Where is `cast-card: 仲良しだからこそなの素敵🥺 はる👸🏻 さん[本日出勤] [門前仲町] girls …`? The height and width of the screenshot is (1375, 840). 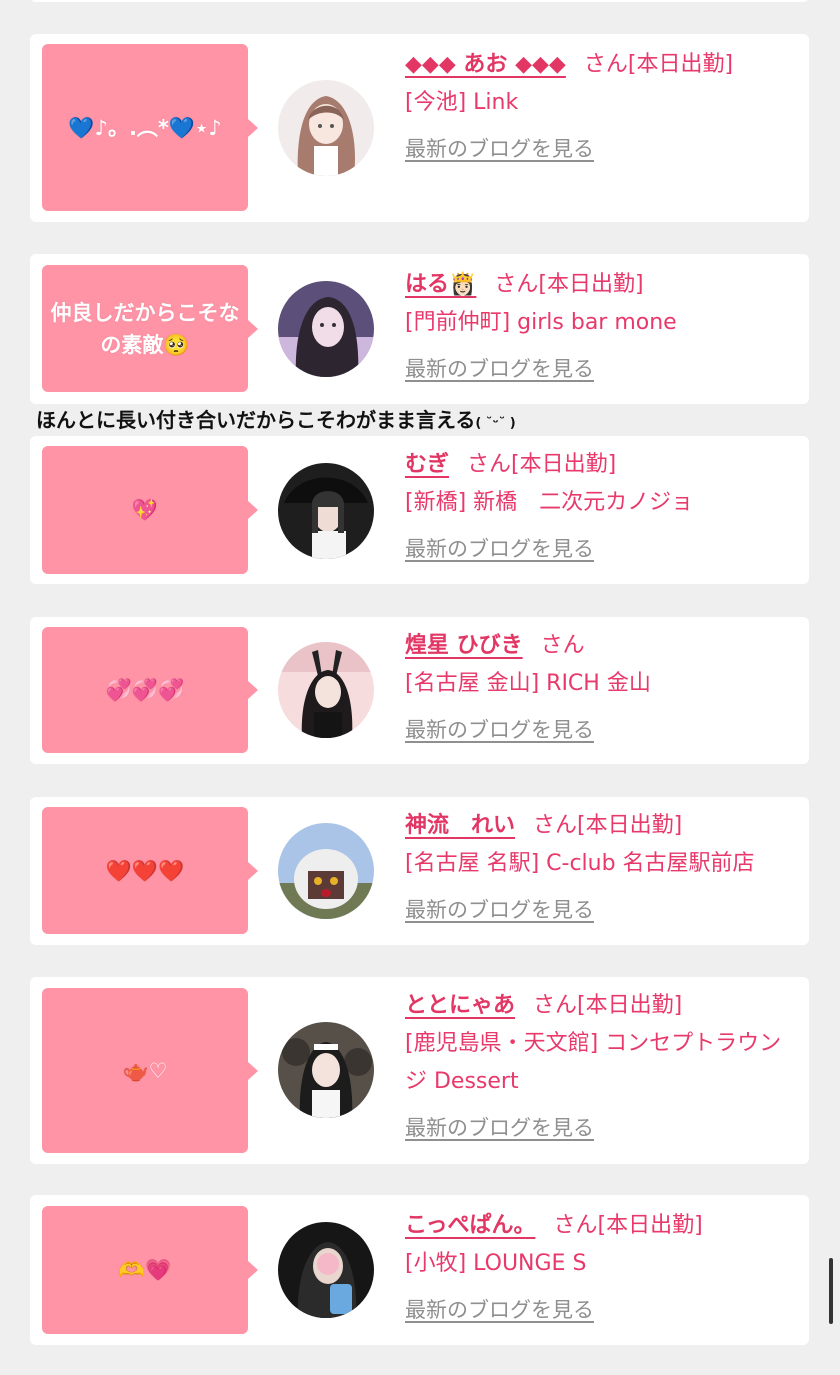
cast-card: 仲良しだからこそなの素敵🥺 はる👸🏻 さん[本日出勤] [門前仲町] girls … is located at coordinates (419, 329).